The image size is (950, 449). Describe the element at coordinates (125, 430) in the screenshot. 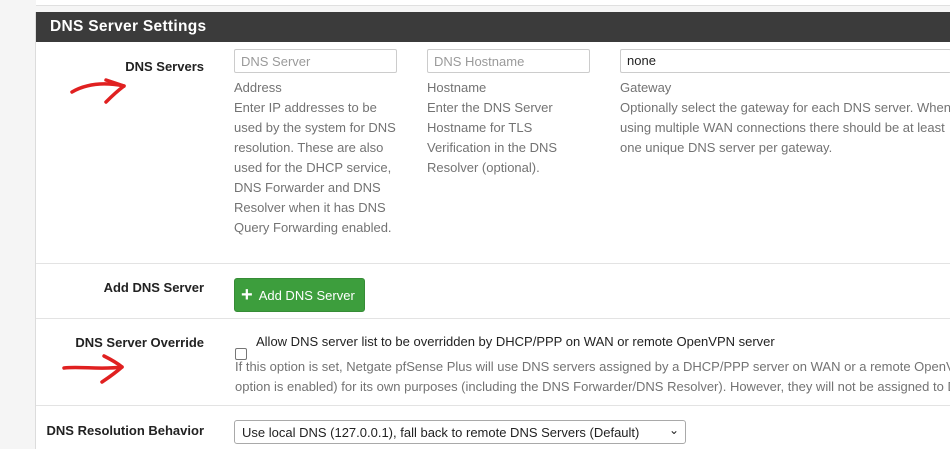

I see `dns-resolution-behavior-label: DNS Resolution Behavior` at that location.